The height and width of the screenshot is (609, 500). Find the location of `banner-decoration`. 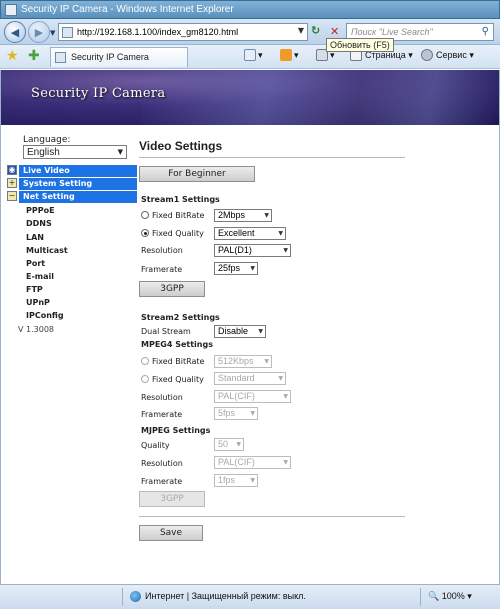

banner-decoration is located at coordinates (320, 97).